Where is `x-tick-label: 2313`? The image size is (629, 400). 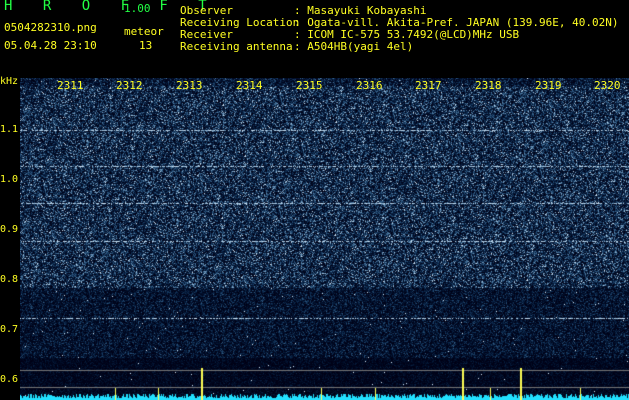
x-tick-label: 2313 is located at coordinates (189, 85).